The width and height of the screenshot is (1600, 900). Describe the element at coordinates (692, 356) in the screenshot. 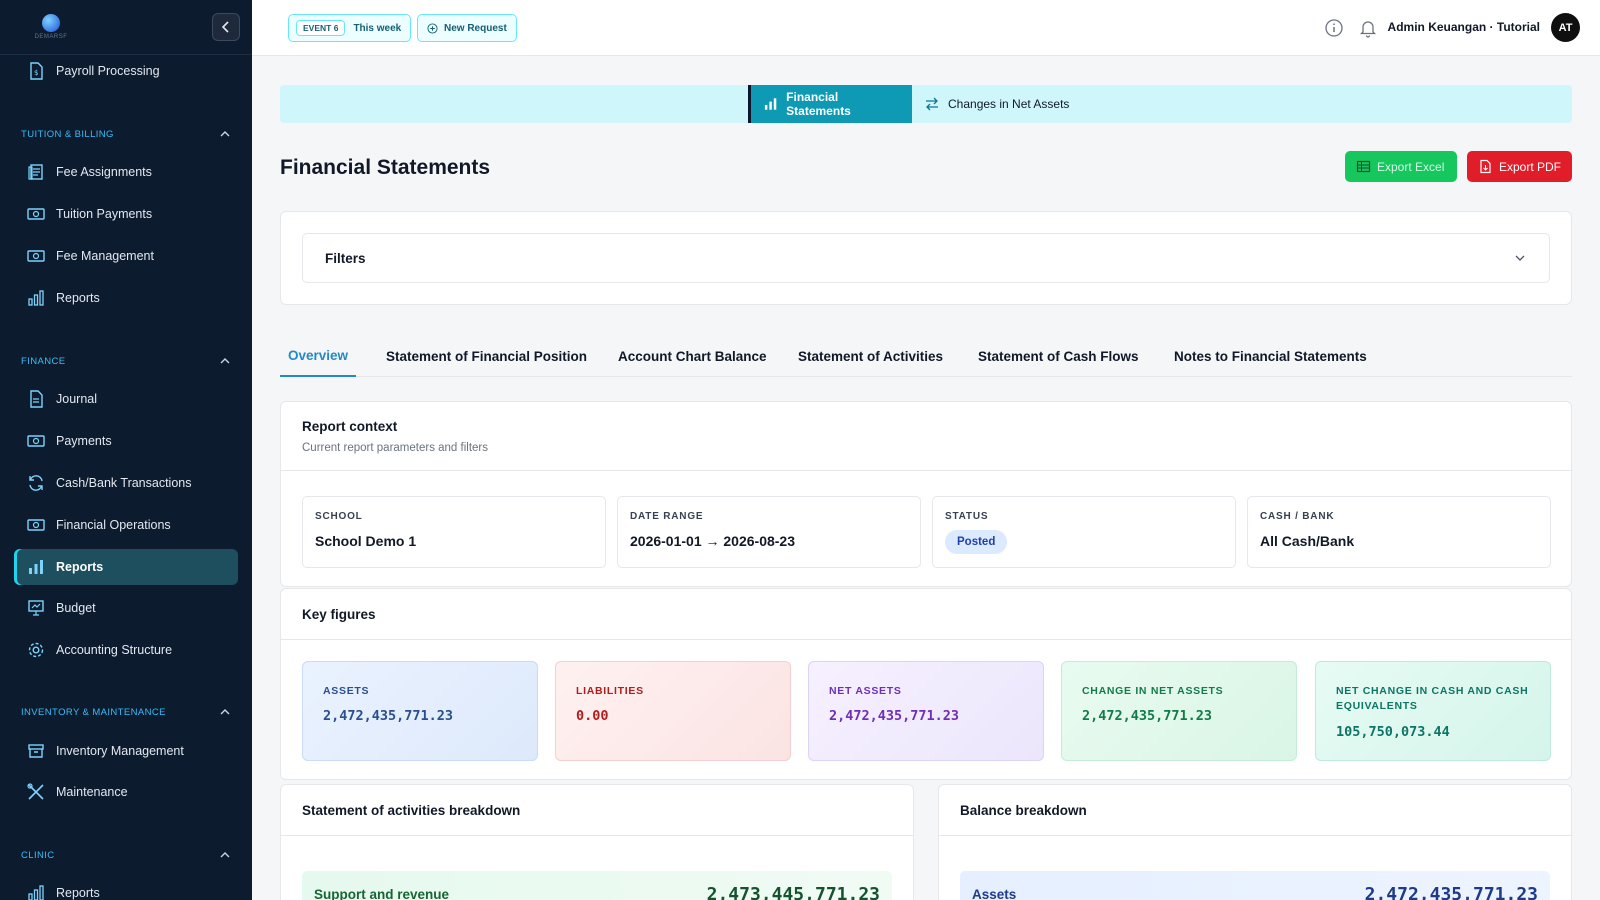

I see `tab-account-chart-balance: Account Chart Balance` at that location.